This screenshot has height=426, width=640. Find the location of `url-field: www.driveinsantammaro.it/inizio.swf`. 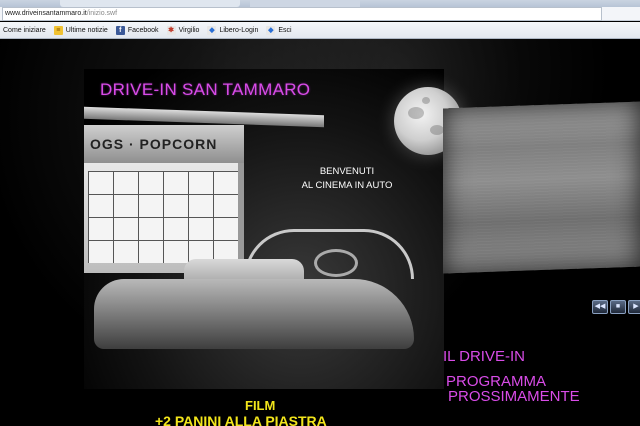

url-field: www.driveinsantammaro.it/inizio.swf is located at coordinates (302, 14).